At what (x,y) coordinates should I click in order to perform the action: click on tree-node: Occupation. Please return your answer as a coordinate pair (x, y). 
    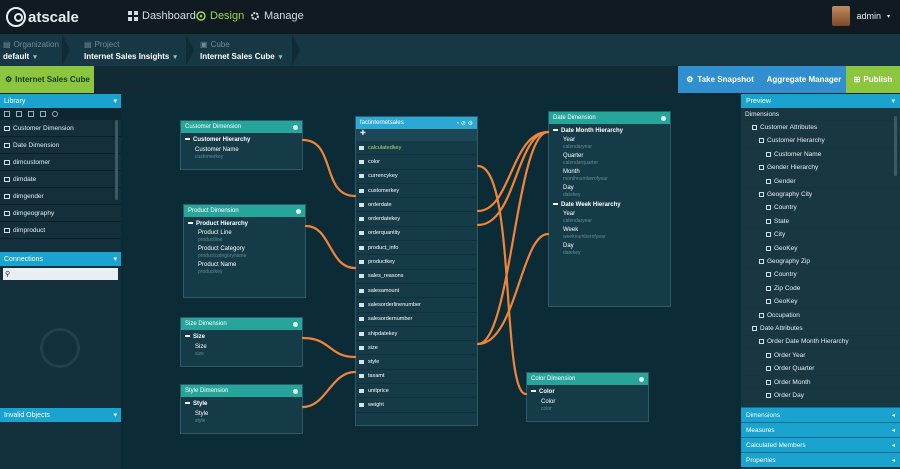
    Looking at the image, I should click on (820, 316).